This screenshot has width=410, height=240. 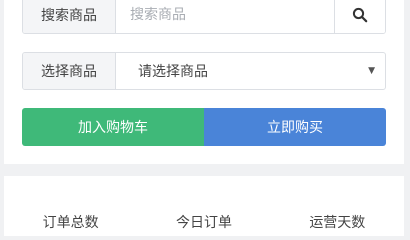 What do you see at coordinates (371, 71) in the screenshot?
I see `caret-down-icon: ▼` at bounding box center [371, 71].